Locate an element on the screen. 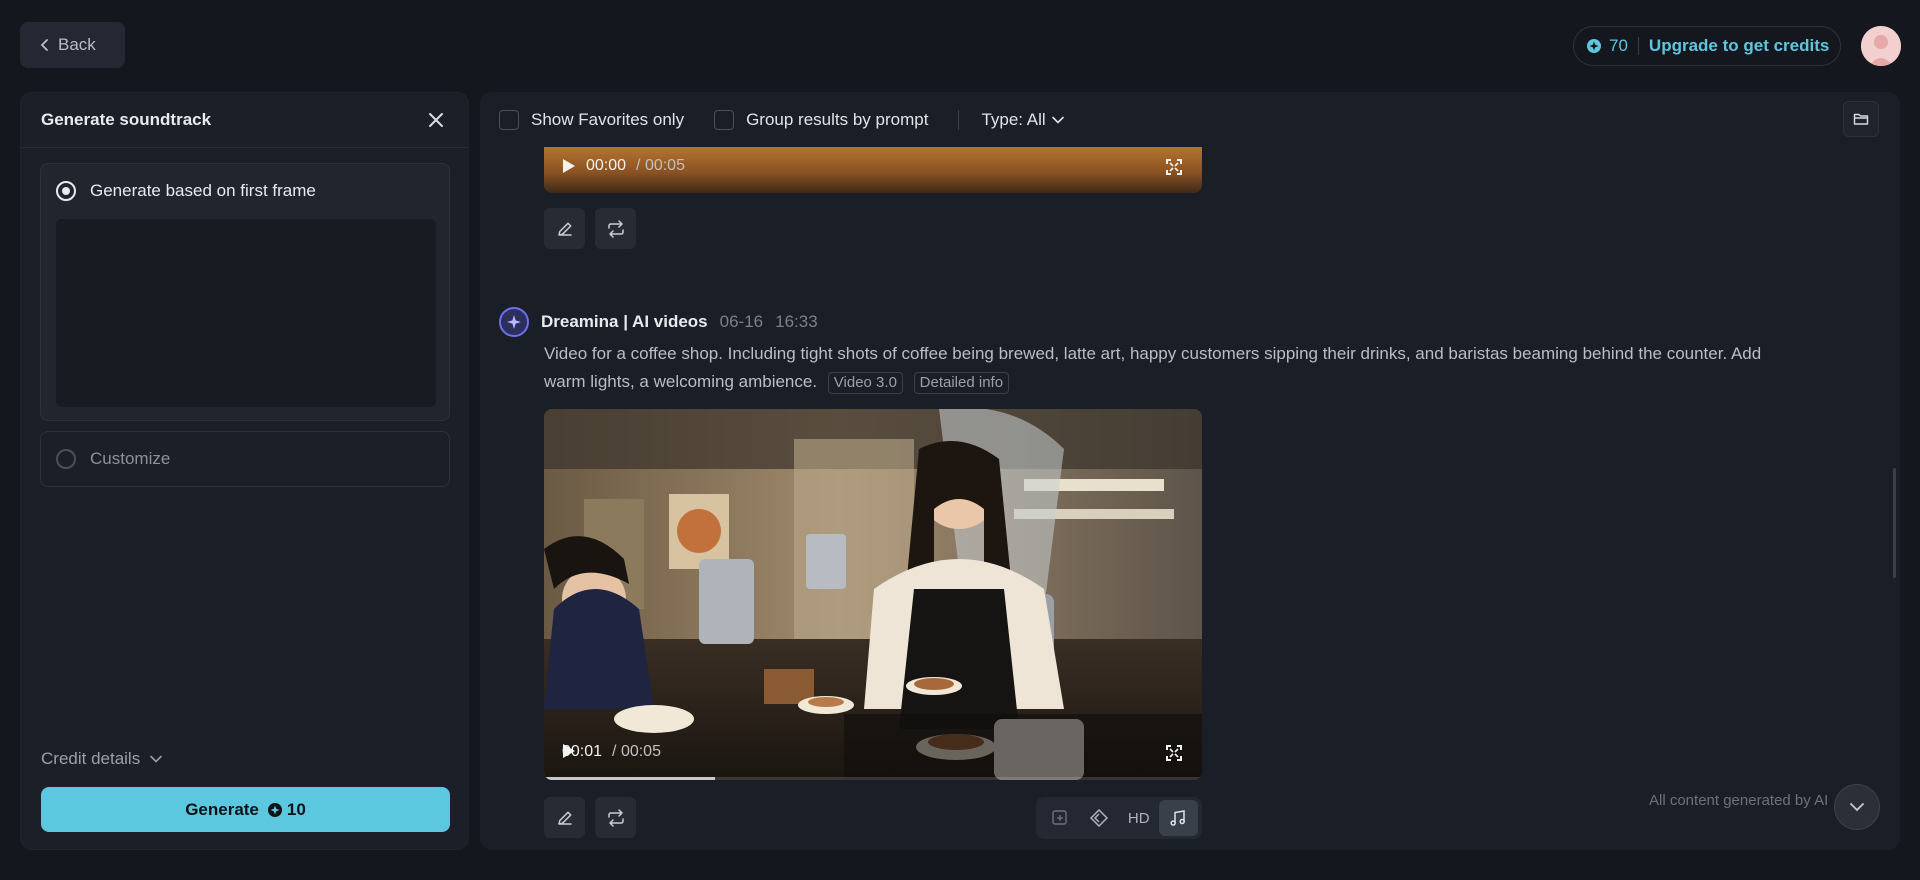 The height and width of the screenshot is (880, 1920). radio-selected-icon is located at coordinates (66, 191).